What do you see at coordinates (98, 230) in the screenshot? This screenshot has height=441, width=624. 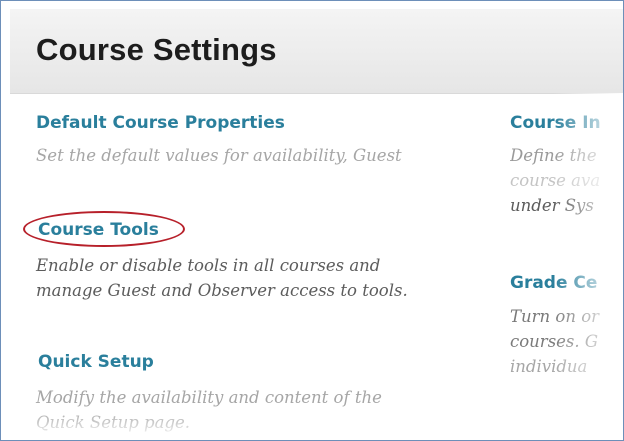 I see `course-tools-link: Course Tools` at bounding box center [98, 230].